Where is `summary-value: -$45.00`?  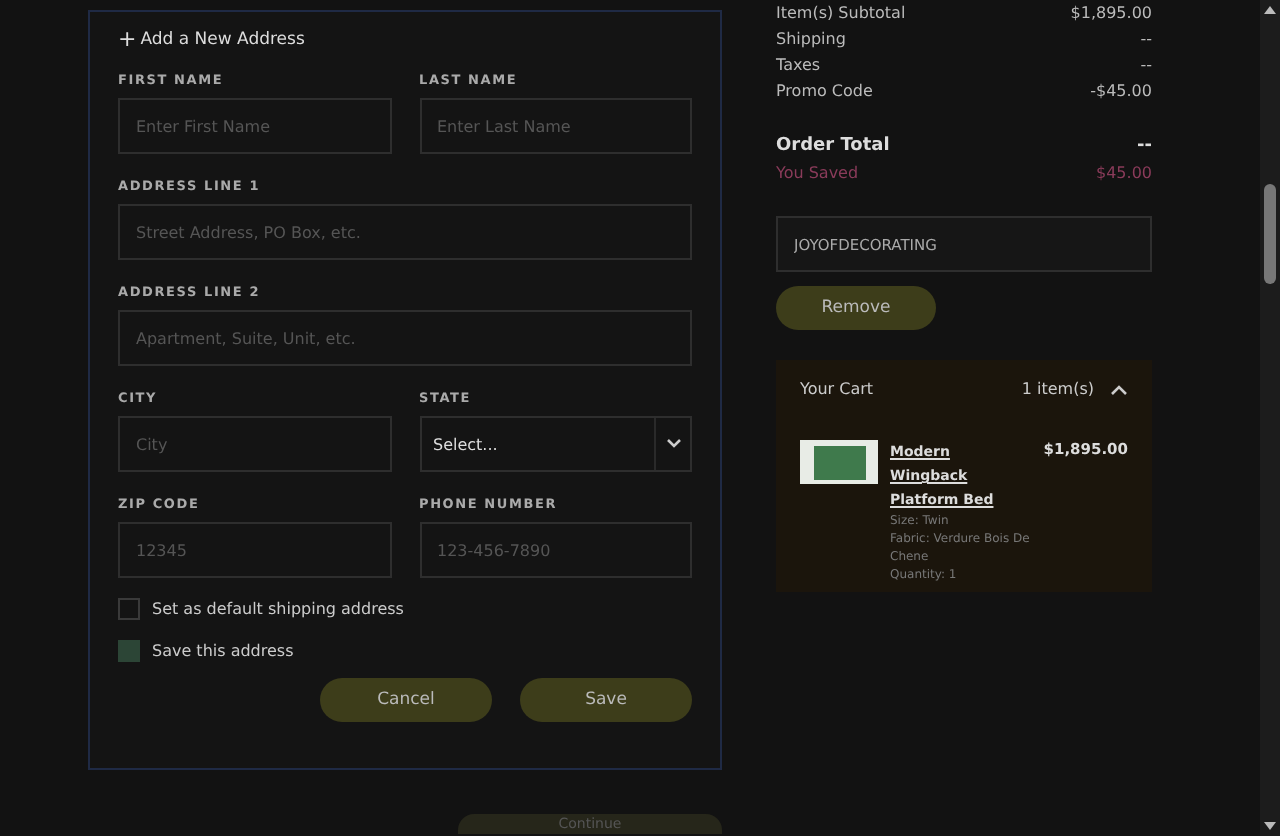
summary-value: -$45.00 is located at coordinates (1121, 92).